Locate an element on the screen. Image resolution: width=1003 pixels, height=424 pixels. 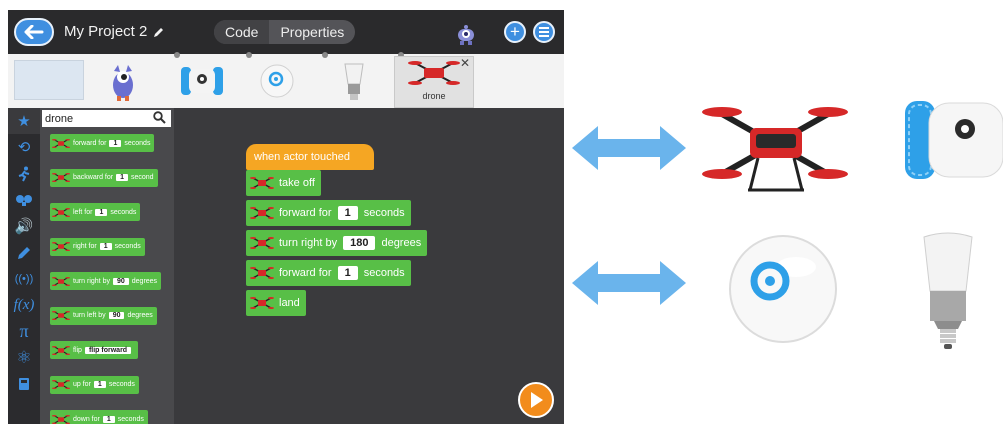
monster-character-icon is located at coordinates (123, 83).